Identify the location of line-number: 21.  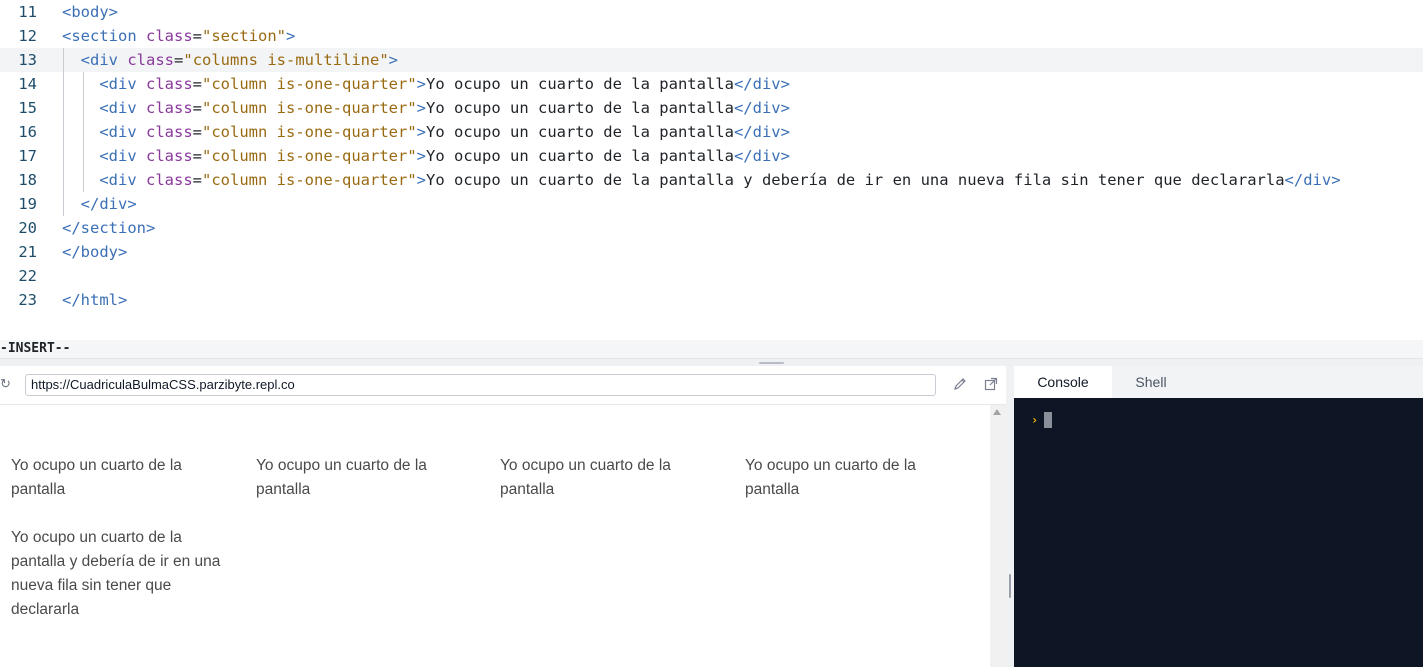
(27, 252).